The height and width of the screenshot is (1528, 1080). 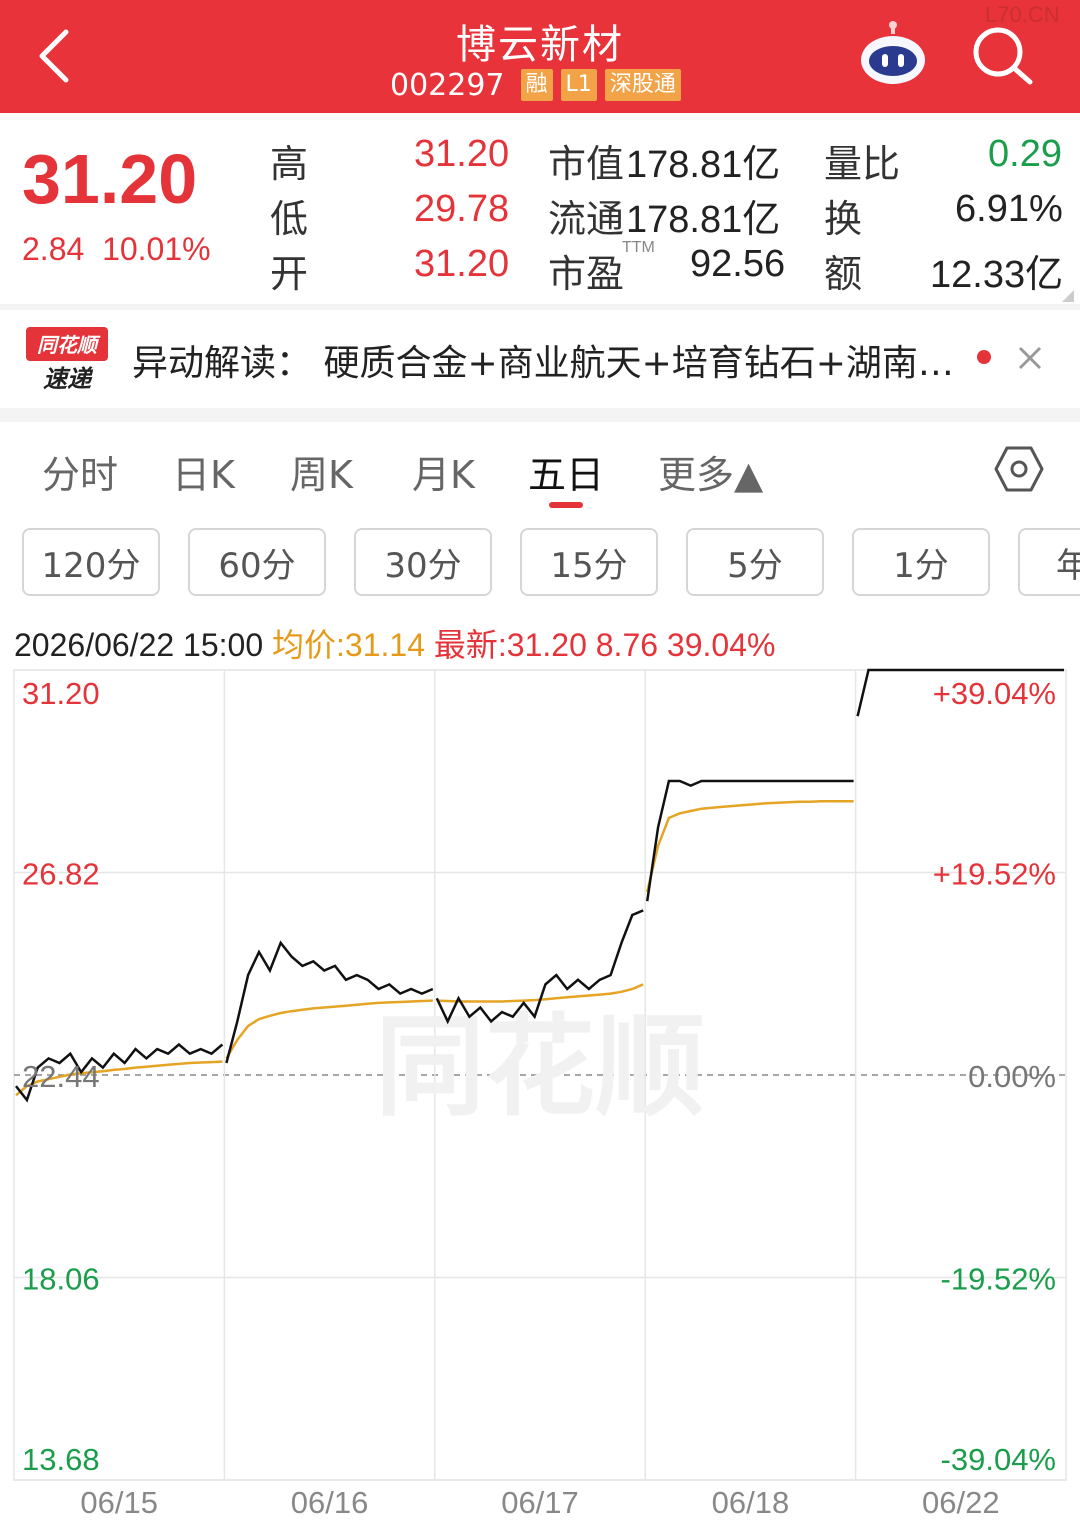 What do you see at coordinates (703, 220) in the screenshot?
I see `float-cap-value: 178.81亿` at bounding box center [703, 220].